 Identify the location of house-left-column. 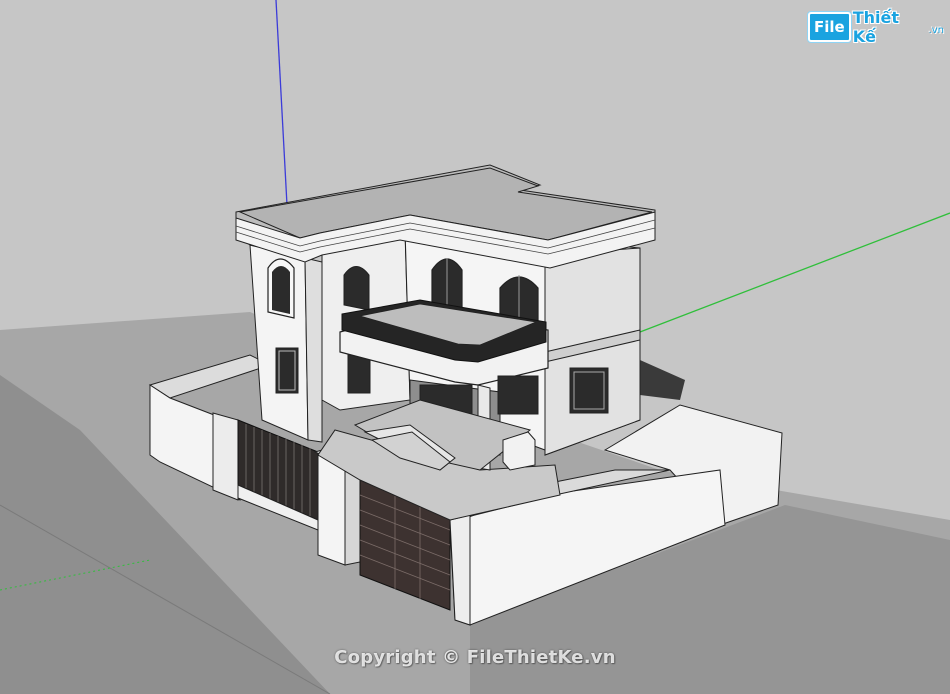
(313, 350).